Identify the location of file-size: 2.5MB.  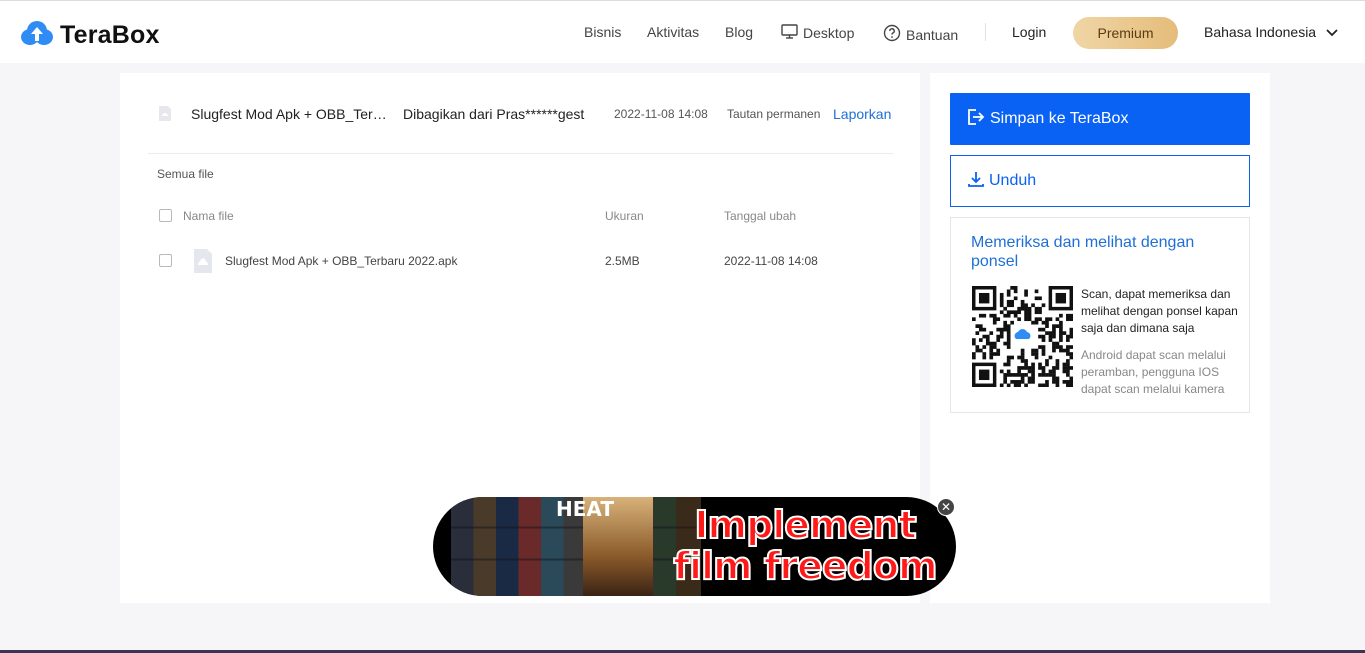
(622, 261).